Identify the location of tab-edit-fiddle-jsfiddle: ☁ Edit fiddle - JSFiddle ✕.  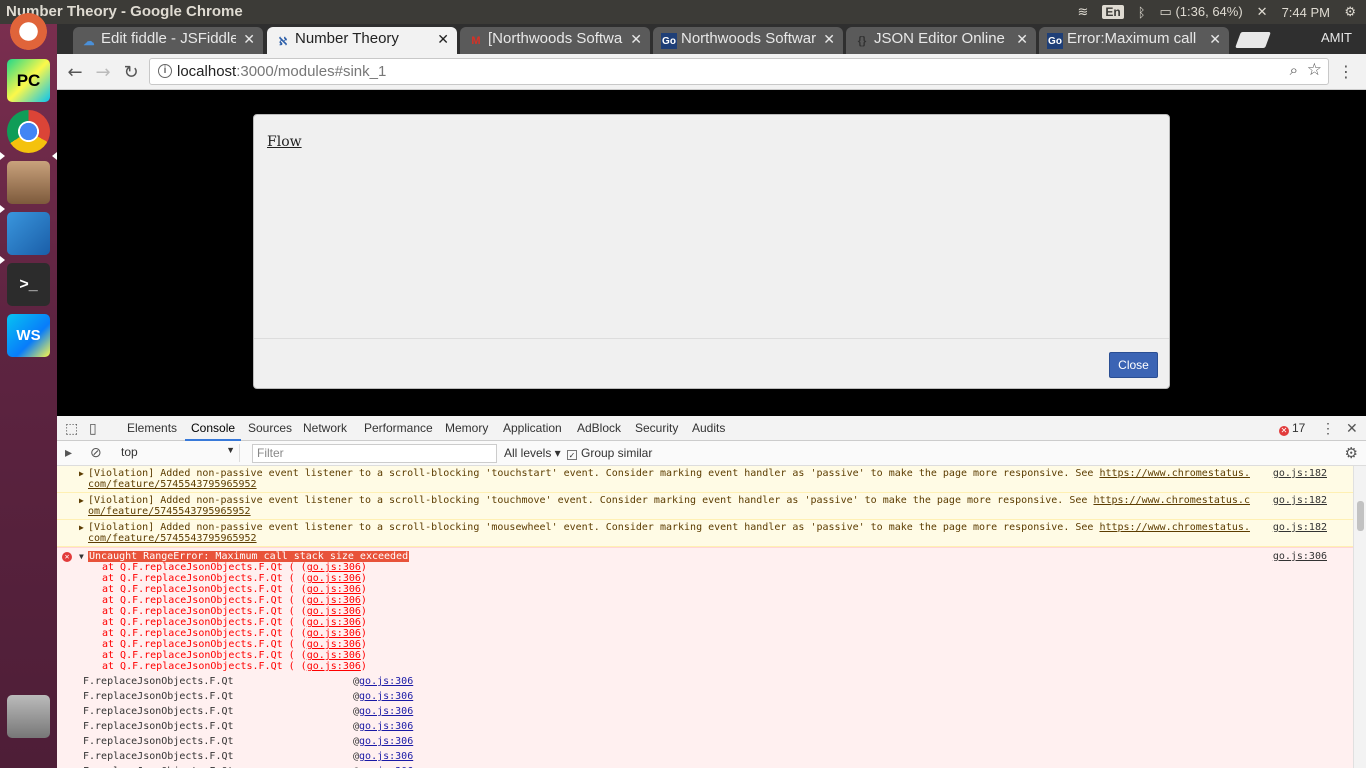
(168, 40).